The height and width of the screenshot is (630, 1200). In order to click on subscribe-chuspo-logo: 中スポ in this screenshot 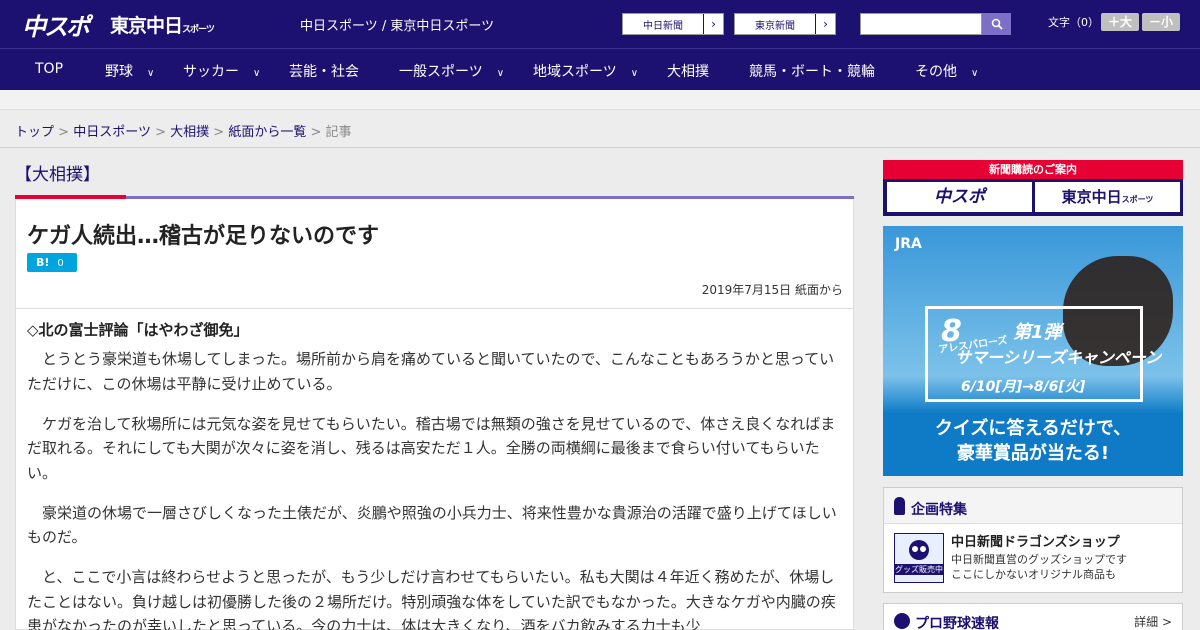, I will do `click(959, 197)`.